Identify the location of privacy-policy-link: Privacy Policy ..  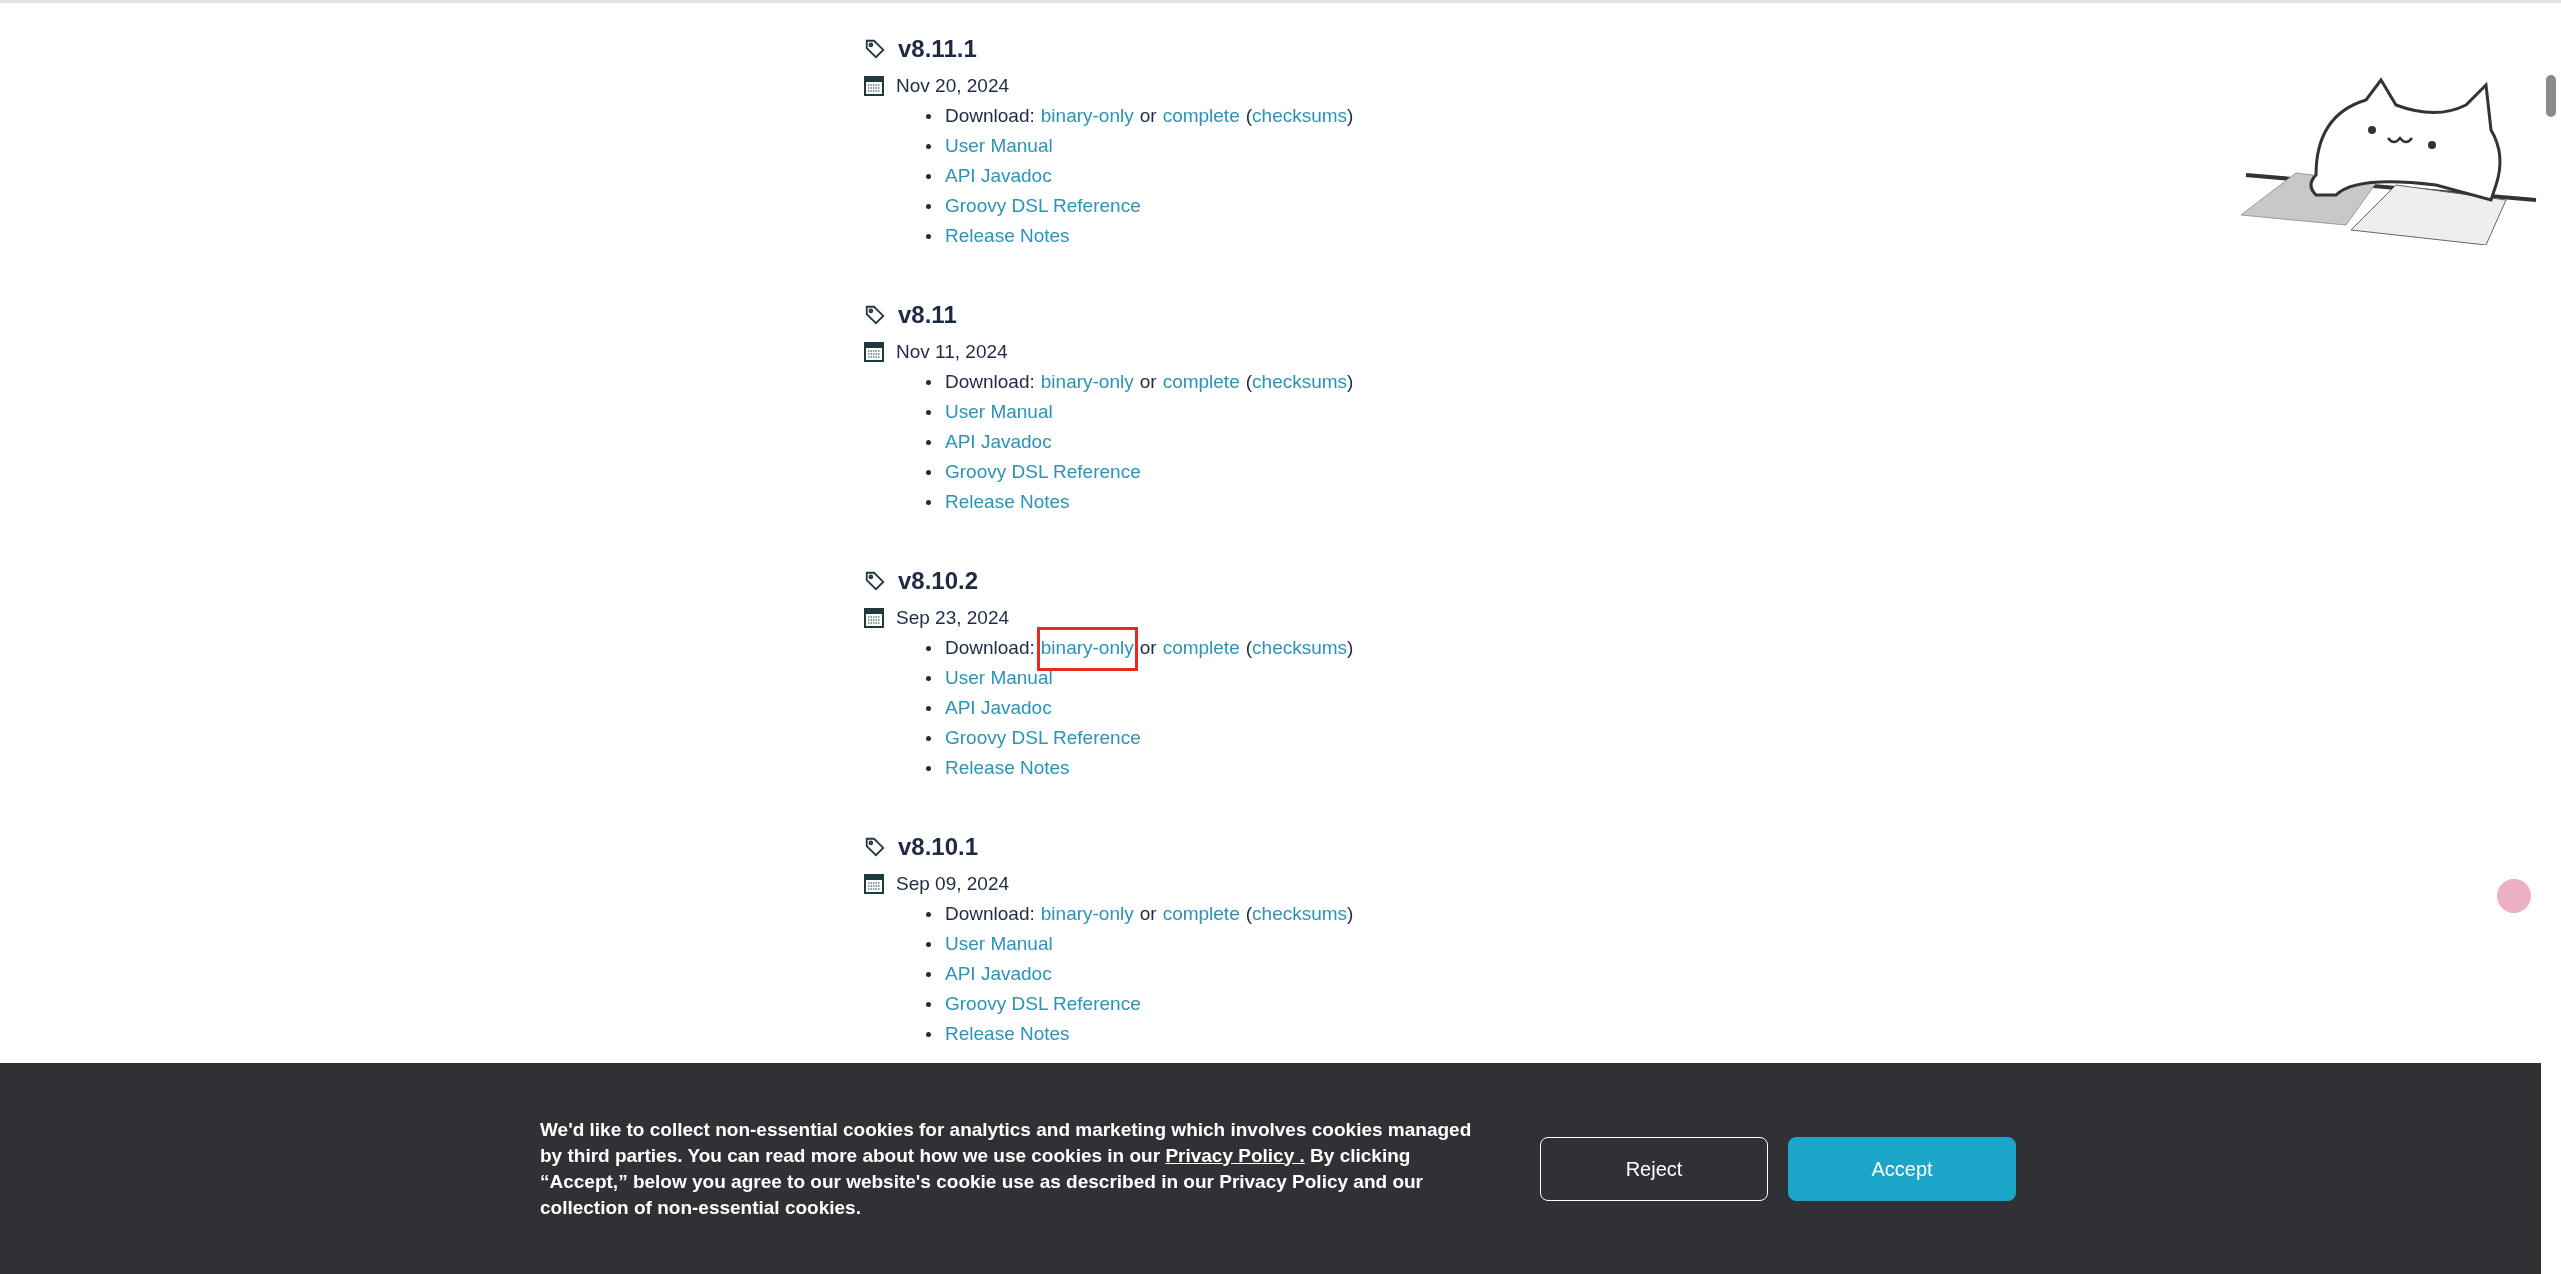
(1235, 1155).